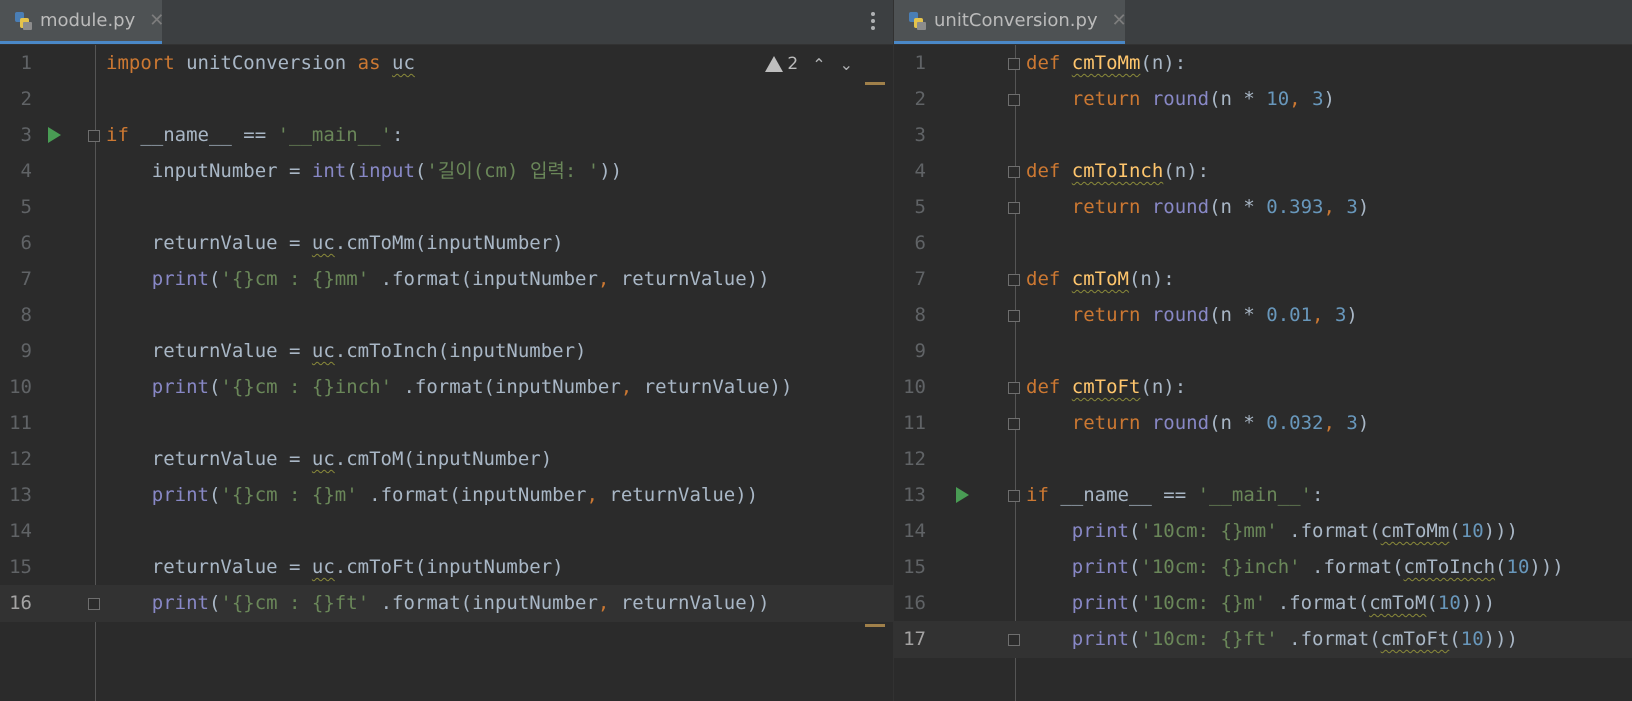 The height and width of the screenshot is (701, 1632). Describe the element at coordinates (335, 567) in the screenshot. I see `code-text: returnValue = uc.cmToFt(inputNumber)` at that location.